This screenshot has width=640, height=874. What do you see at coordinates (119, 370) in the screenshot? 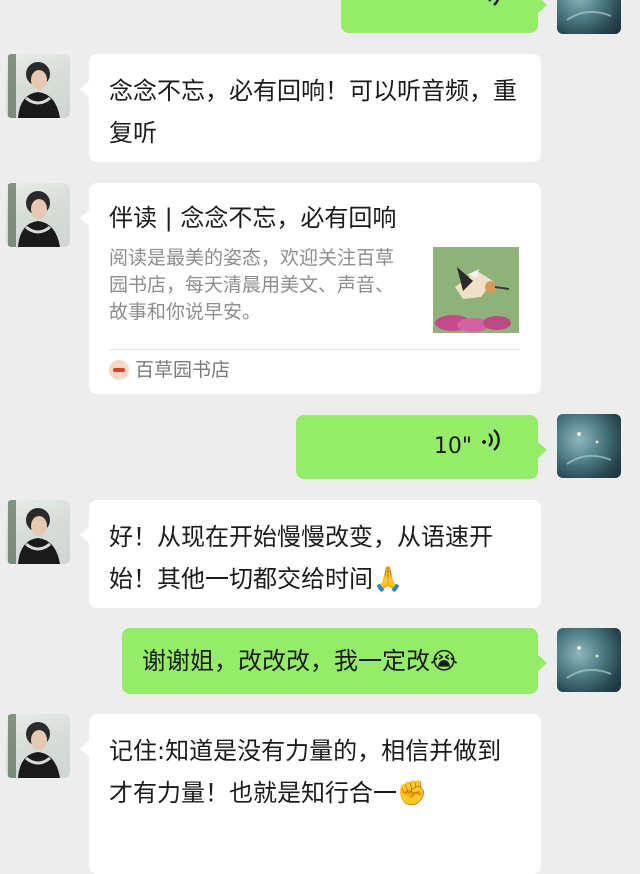
I see `source-logo-icon` at bounding box center [119, 370].